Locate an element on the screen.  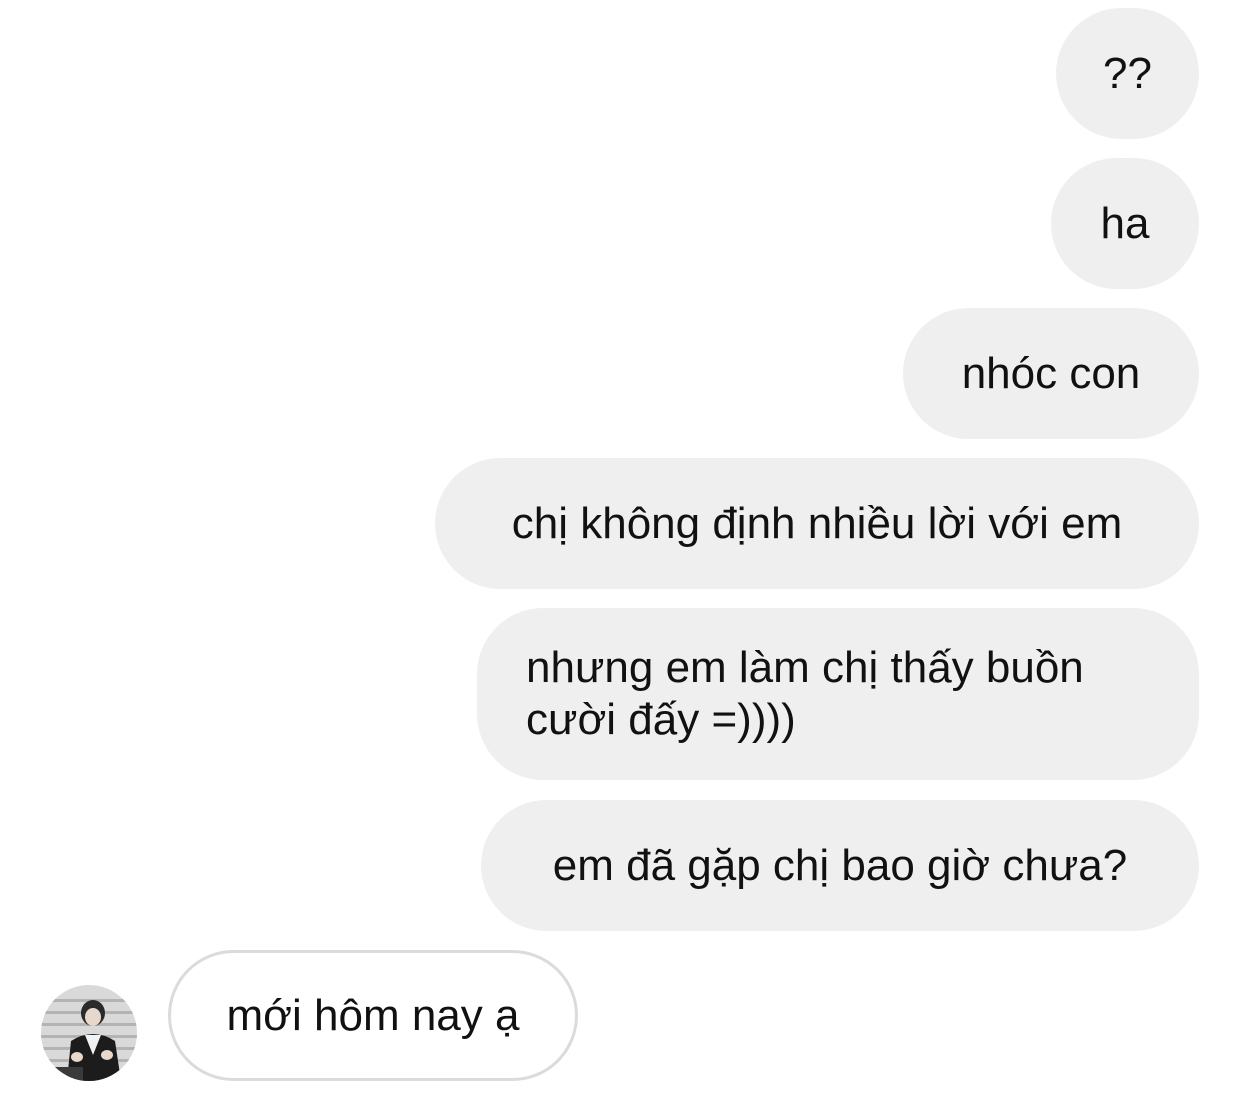
message-text: nhóc con is located at coordinates (1051, 373).